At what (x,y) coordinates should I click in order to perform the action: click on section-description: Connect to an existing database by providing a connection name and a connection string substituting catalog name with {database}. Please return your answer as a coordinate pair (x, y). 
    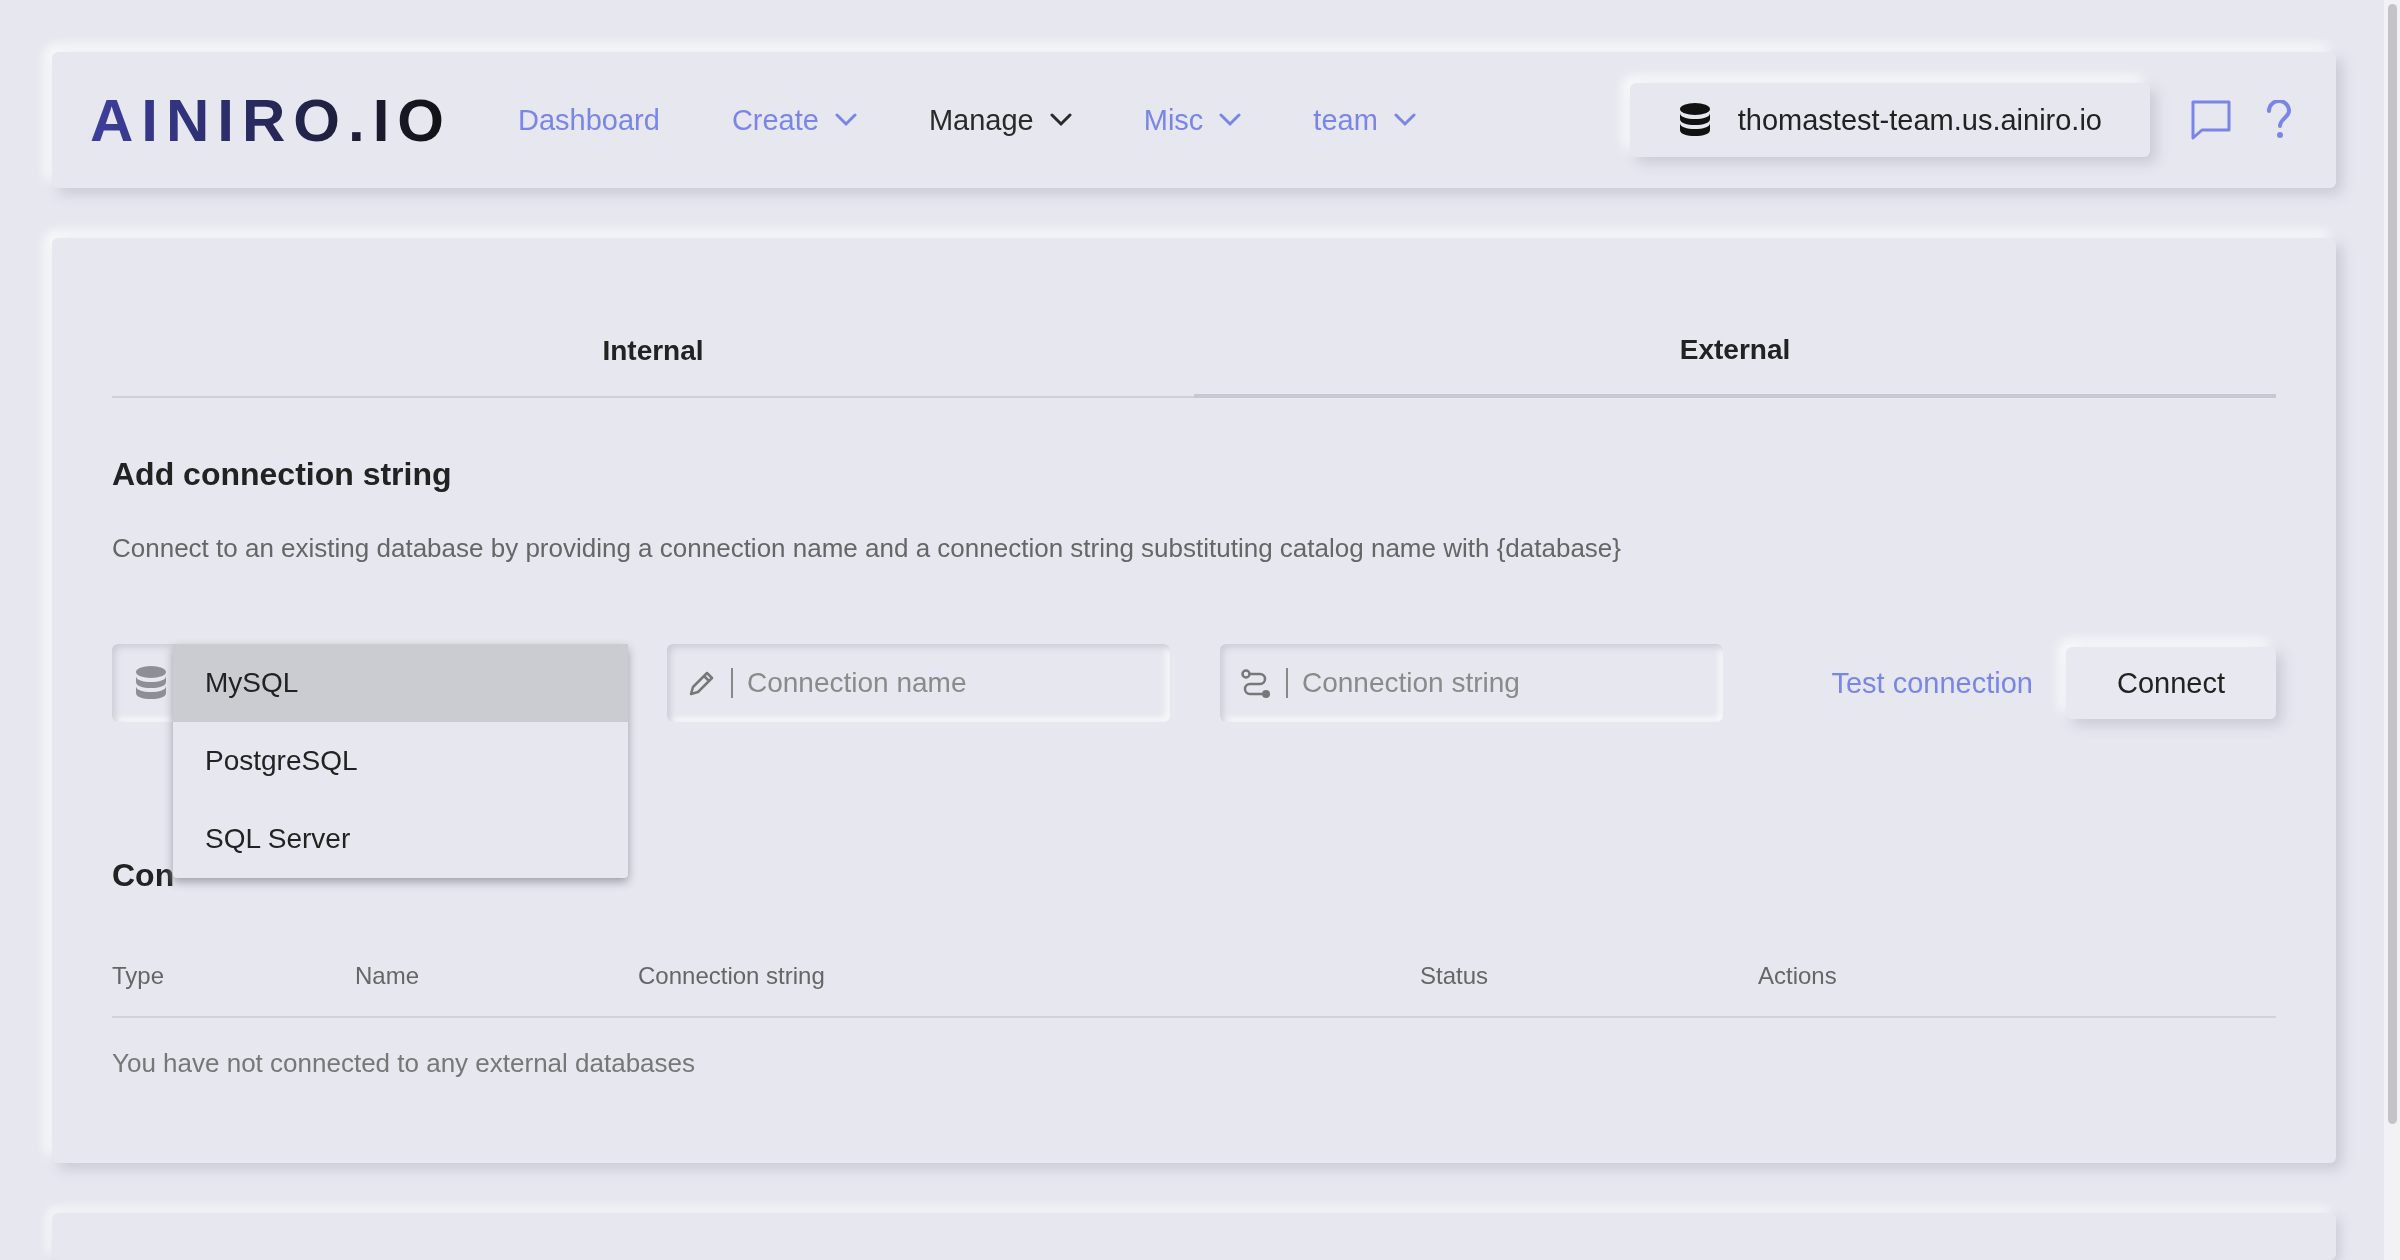
    Looking at the image, I should click on (867, 548).